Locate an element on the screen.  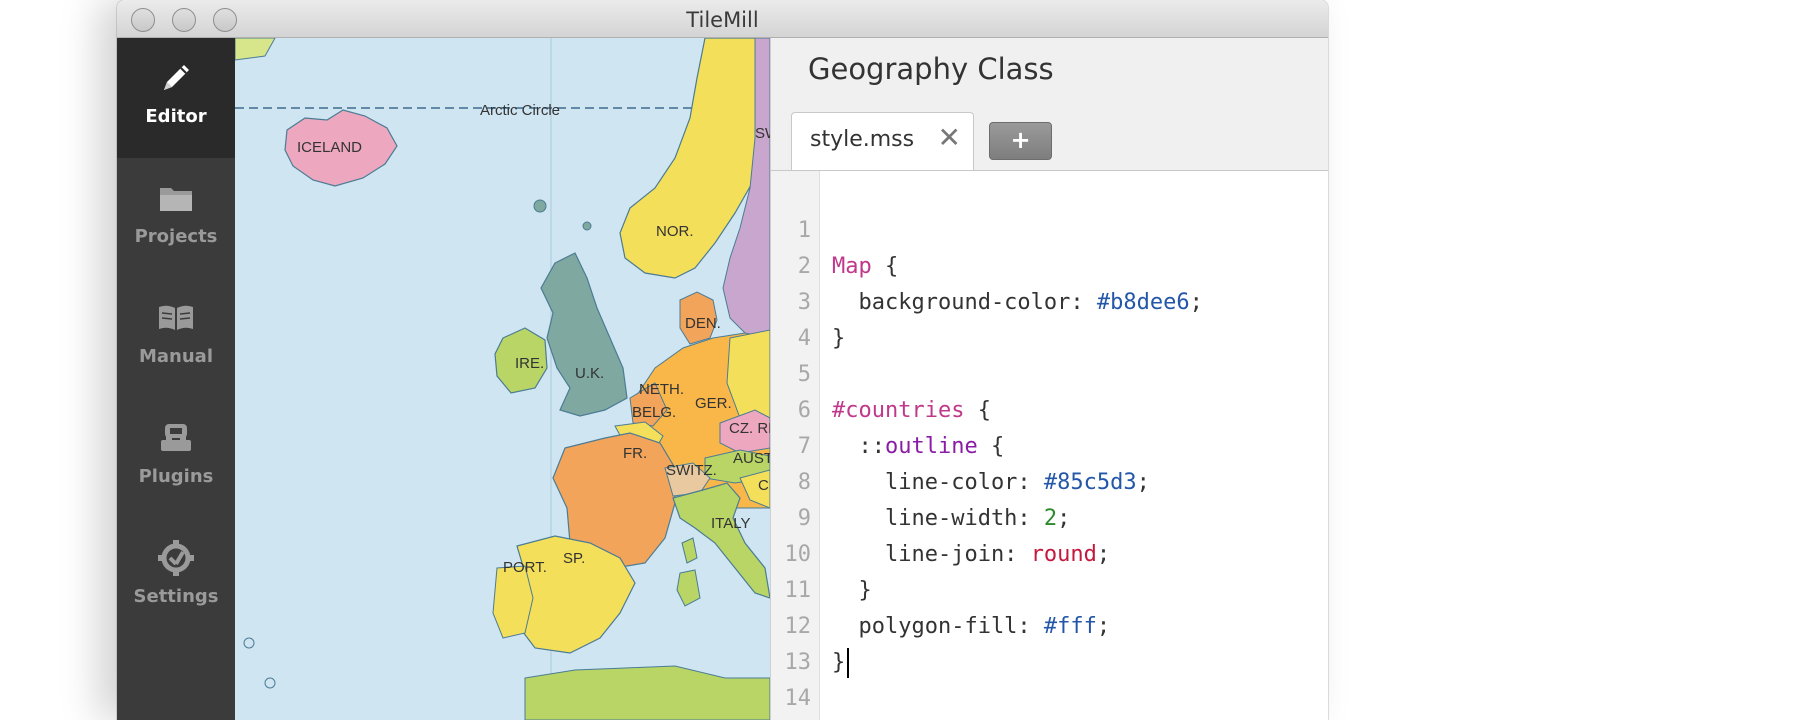
sidebar-item-plugins: Plugins is located at coordinates (176, 458).